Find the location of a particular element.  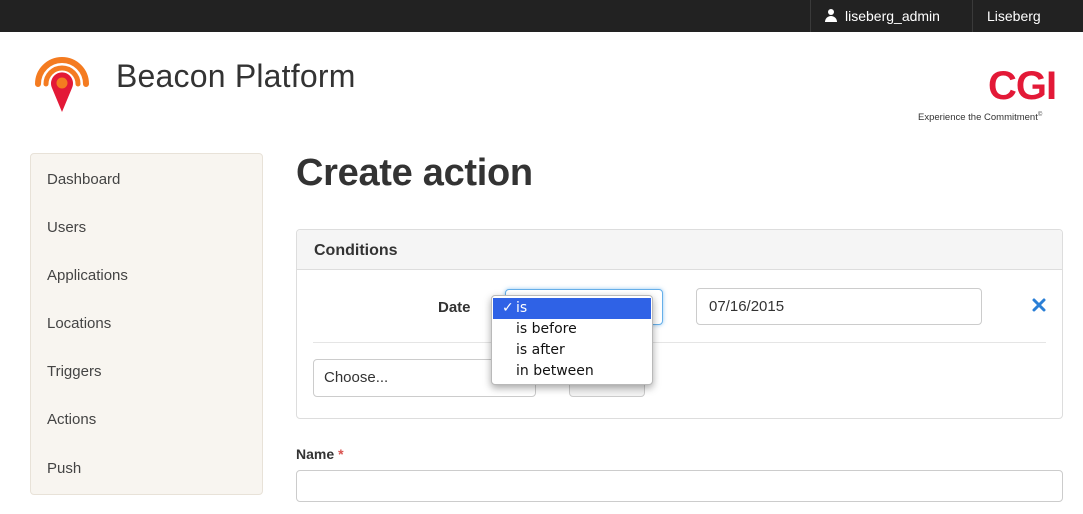

condition-divider is located at coordinates (679, 342).